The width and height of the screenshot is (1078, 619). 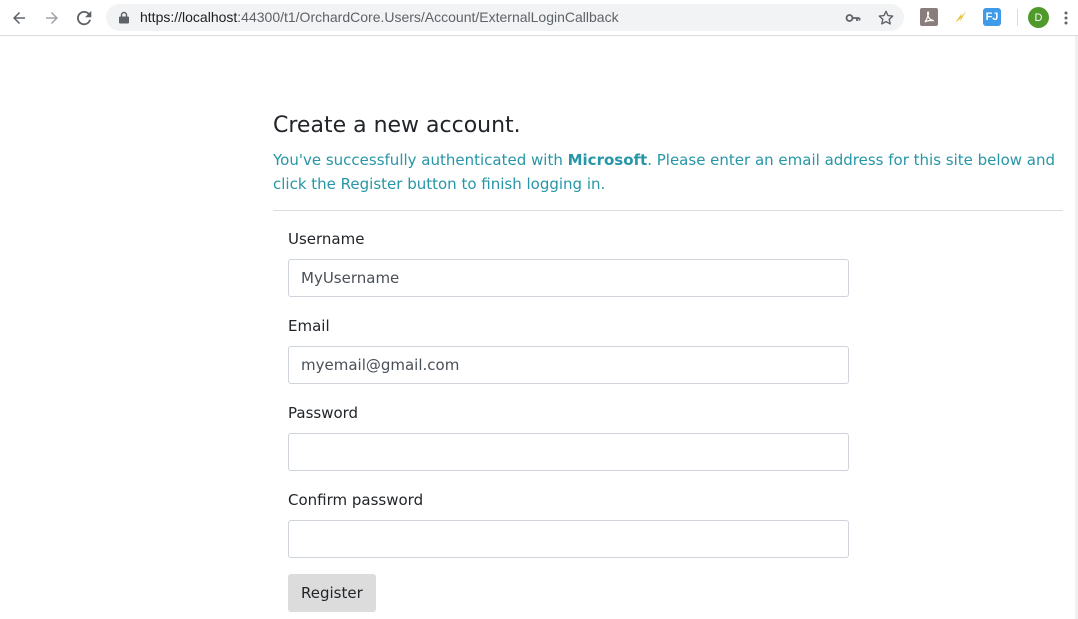 I want to click on provider-name: Microsoft, so click(x=607, y=160).